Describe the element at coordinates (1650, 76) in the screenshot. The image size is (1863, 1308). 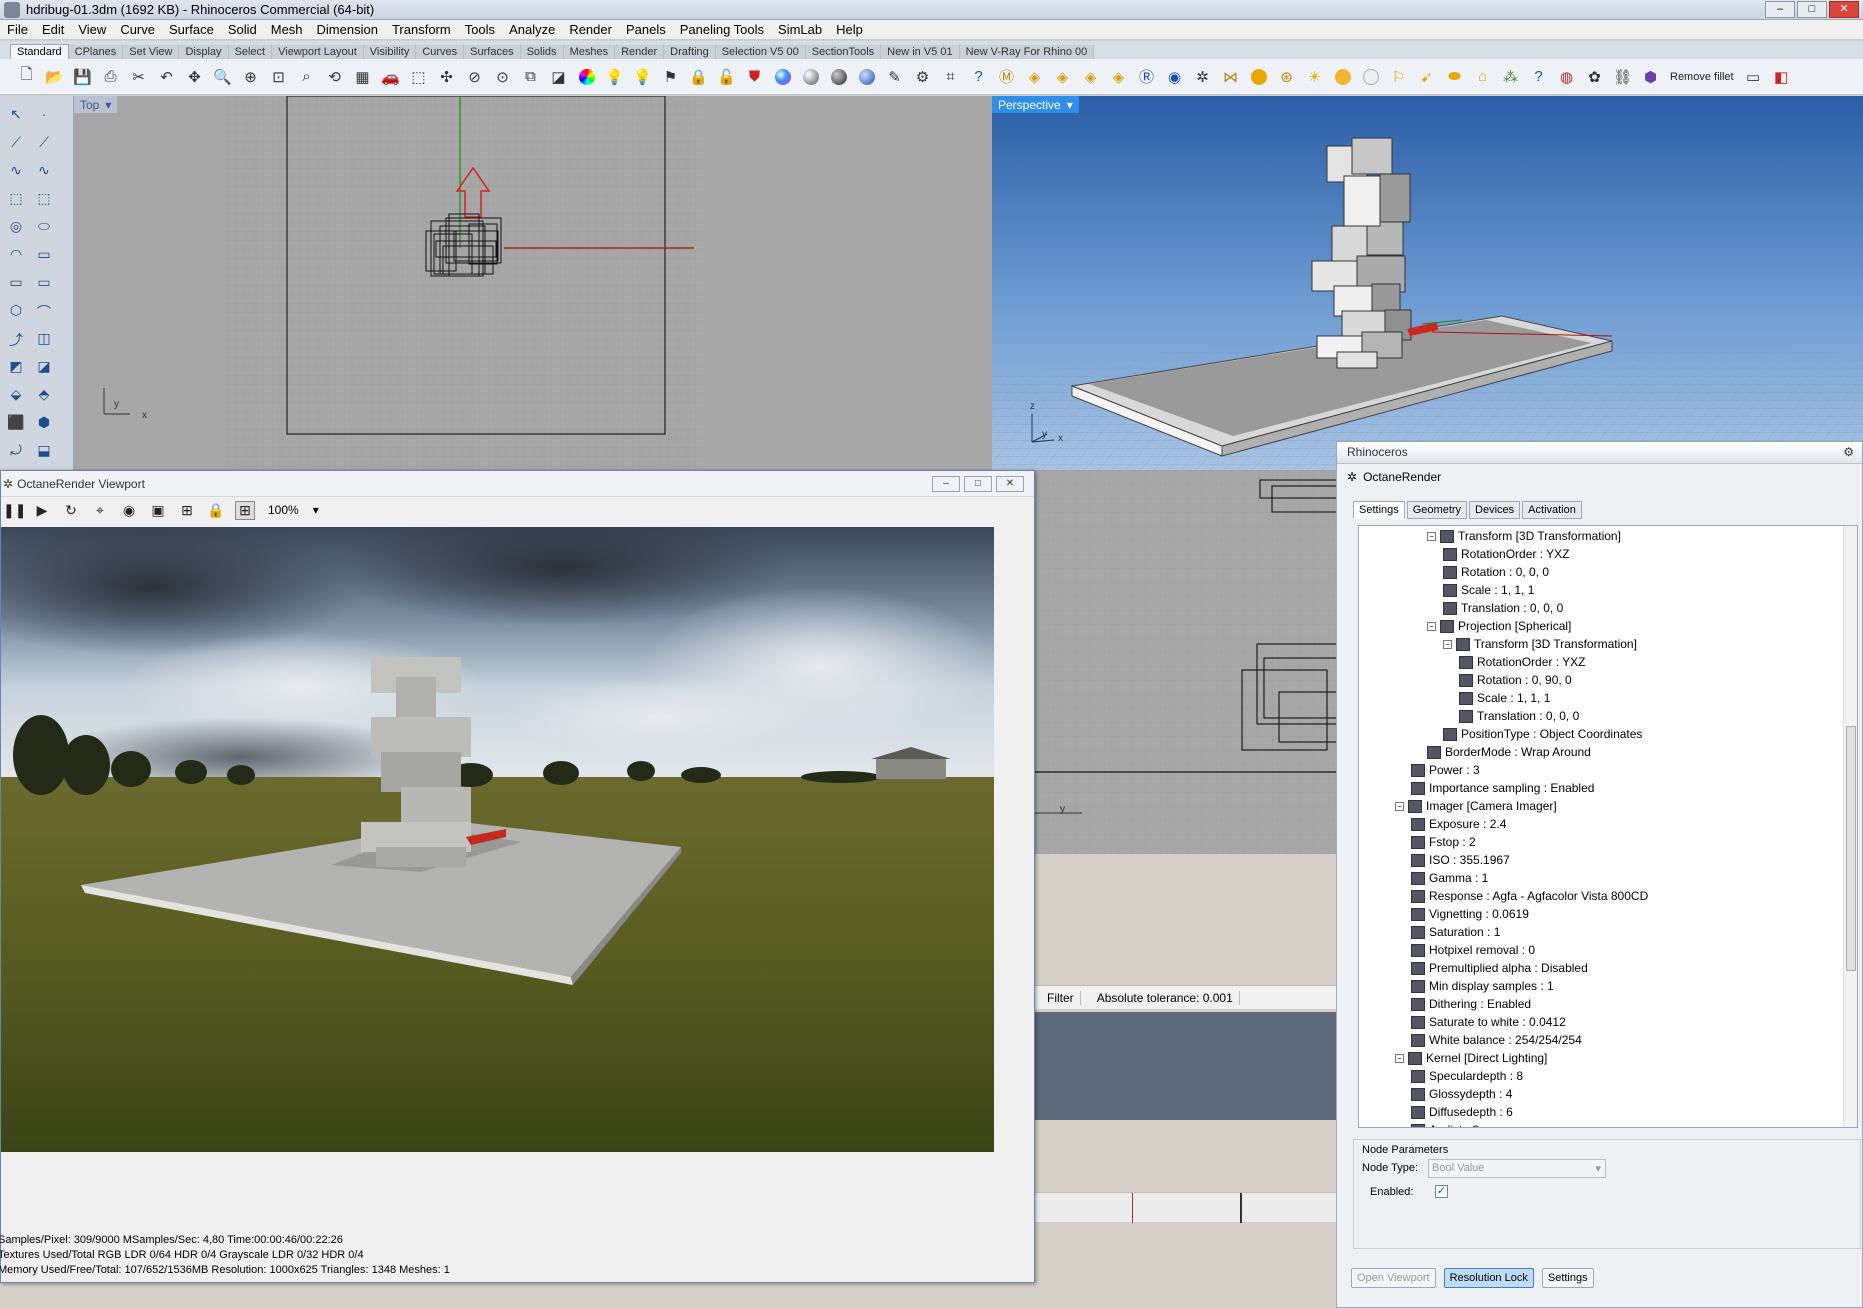
I see `cube-icon: ⬢` at that location.